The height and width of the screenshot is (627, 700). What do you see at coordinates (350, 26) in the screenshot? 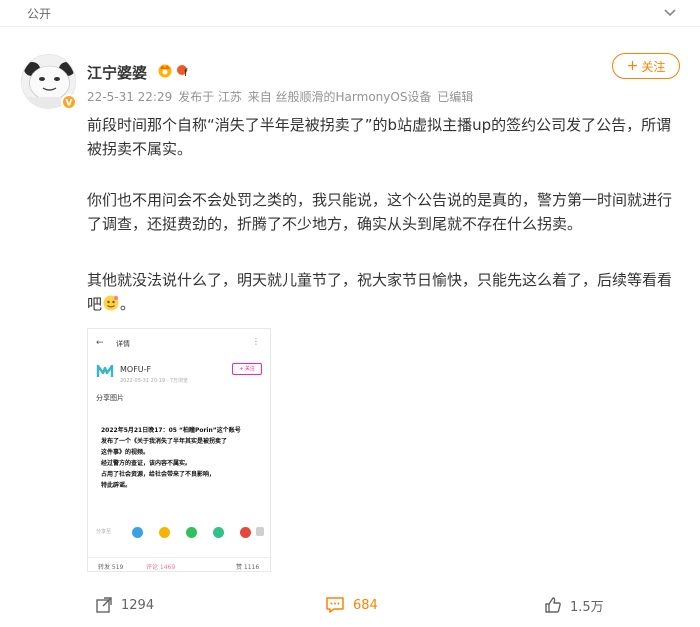
I see `divider` at bounding box center [350, 26].